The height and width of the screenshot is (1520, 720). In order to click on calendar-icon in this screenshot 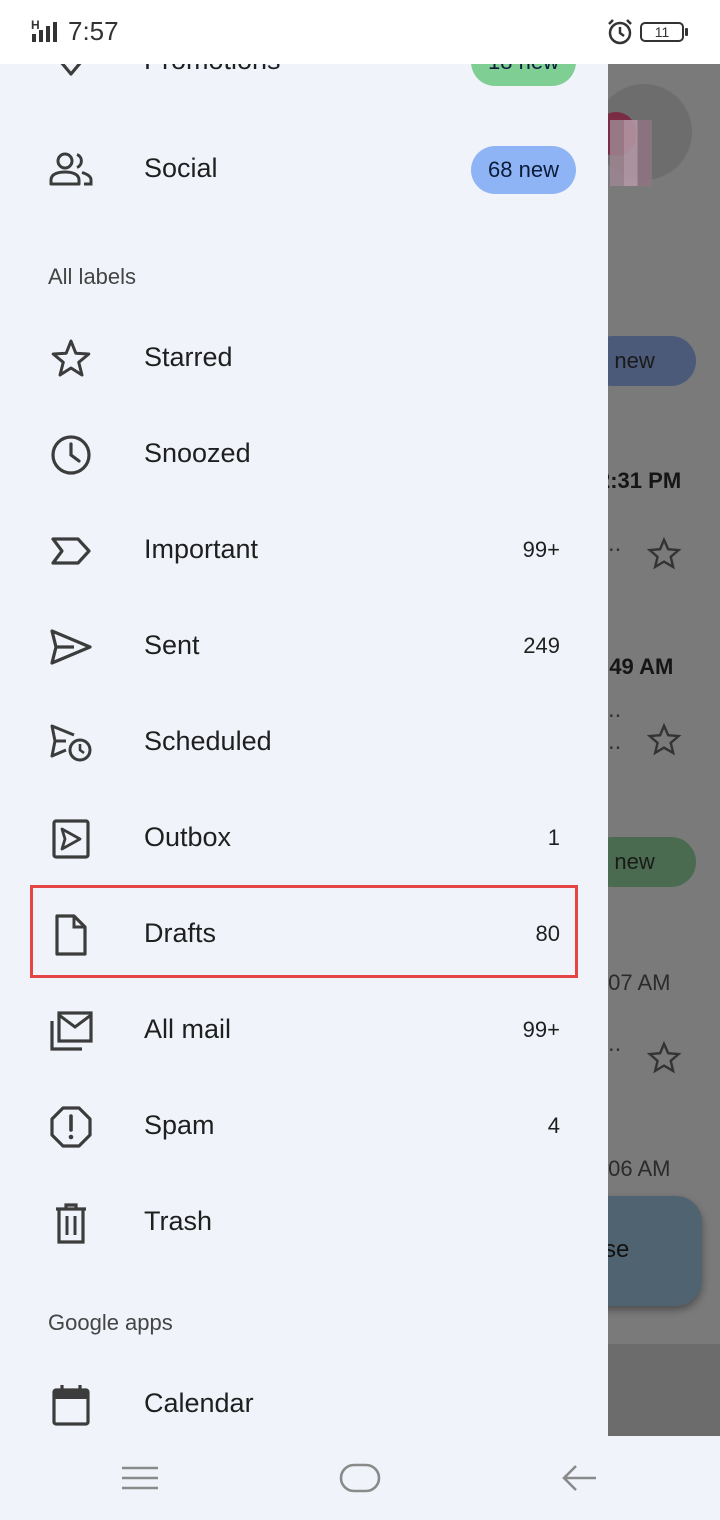, I will do `click(71, 1405)`.